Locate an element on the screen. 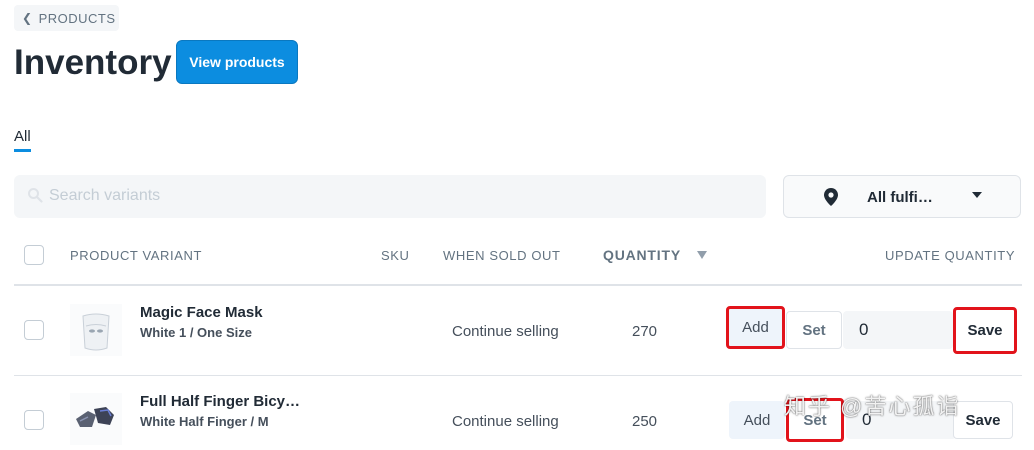 The height and width of the screenshot is (450, 1034). search-icon is located at coordinates (35, 195).